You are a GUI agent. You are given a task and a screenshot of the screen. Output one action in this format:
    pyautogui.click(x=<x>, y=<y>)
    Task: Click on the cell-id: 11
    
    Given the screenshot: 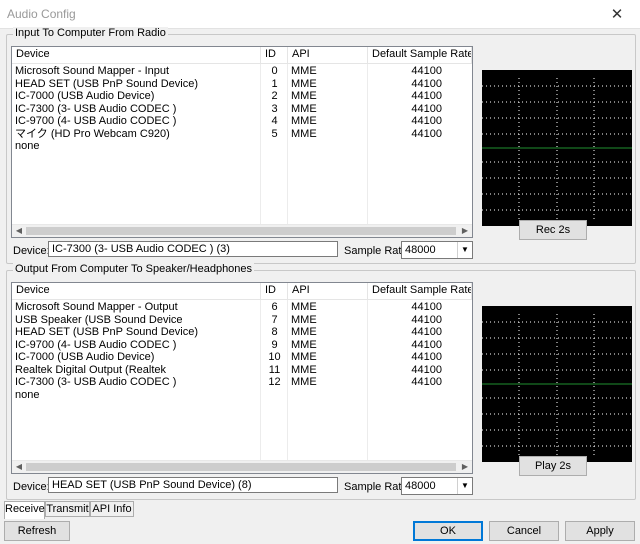 What is the action you would take?
    pyautogui.click(x=274, y=369)
    